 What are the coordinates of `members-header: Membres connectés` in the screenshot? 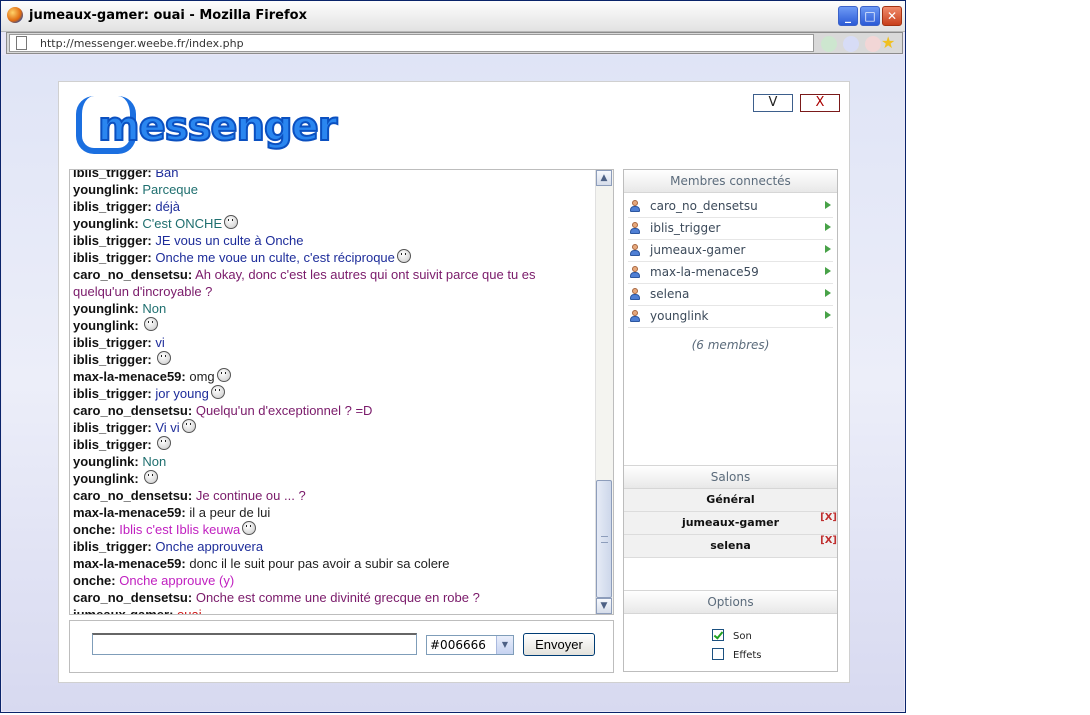 It's located at (730, 181).